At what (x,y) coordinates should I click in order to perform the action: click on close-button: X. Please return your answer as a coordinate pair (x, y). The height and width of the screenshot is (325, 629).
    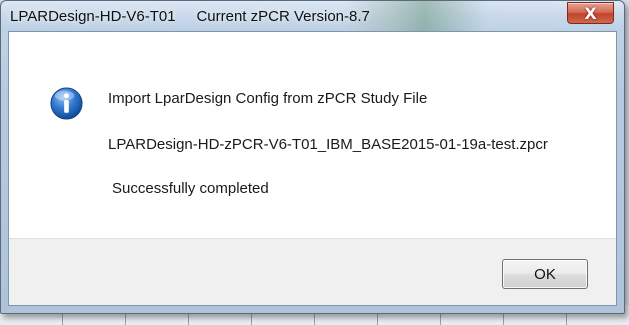
    Looking at the image, I should click on (590, 13).